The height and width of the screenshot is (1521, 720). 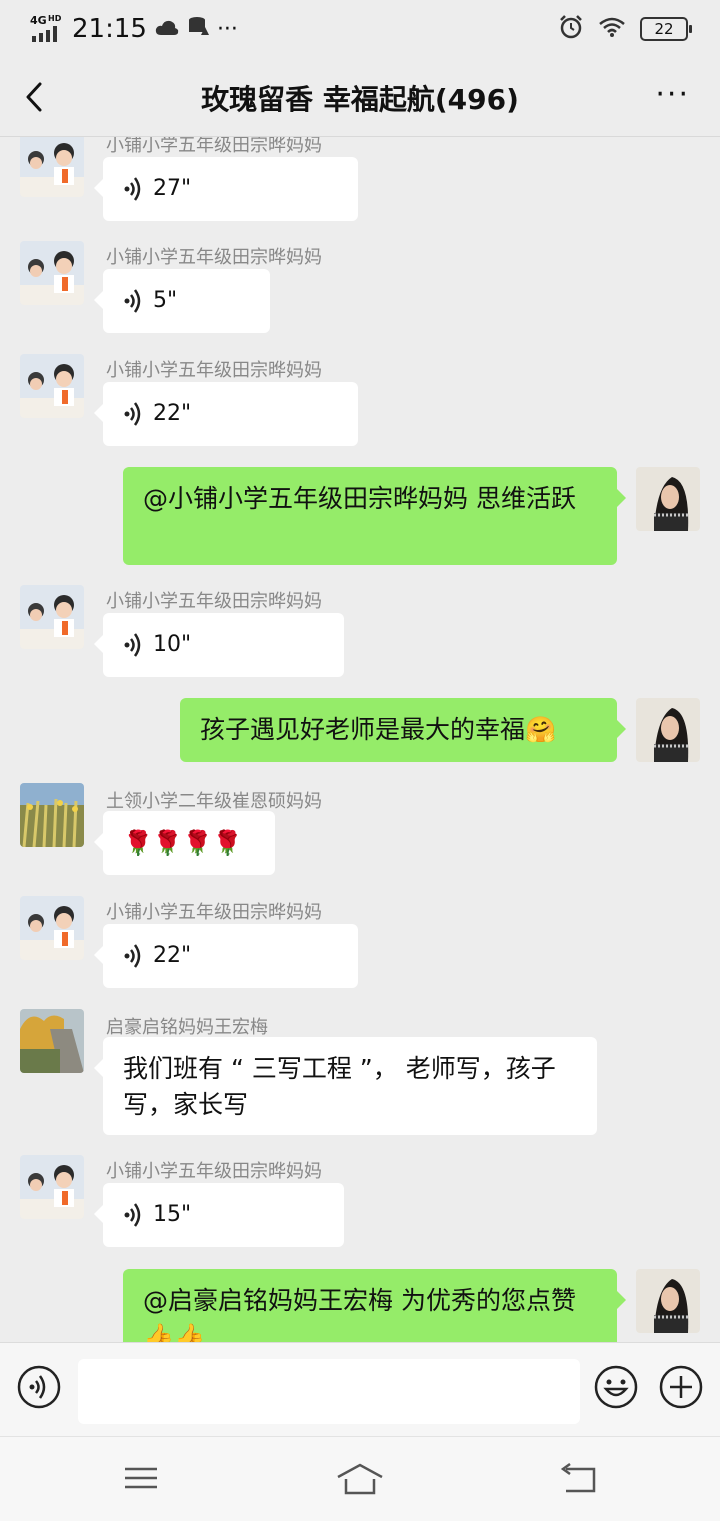 I want to click on menu-icon, so click(x=141, y=1480).